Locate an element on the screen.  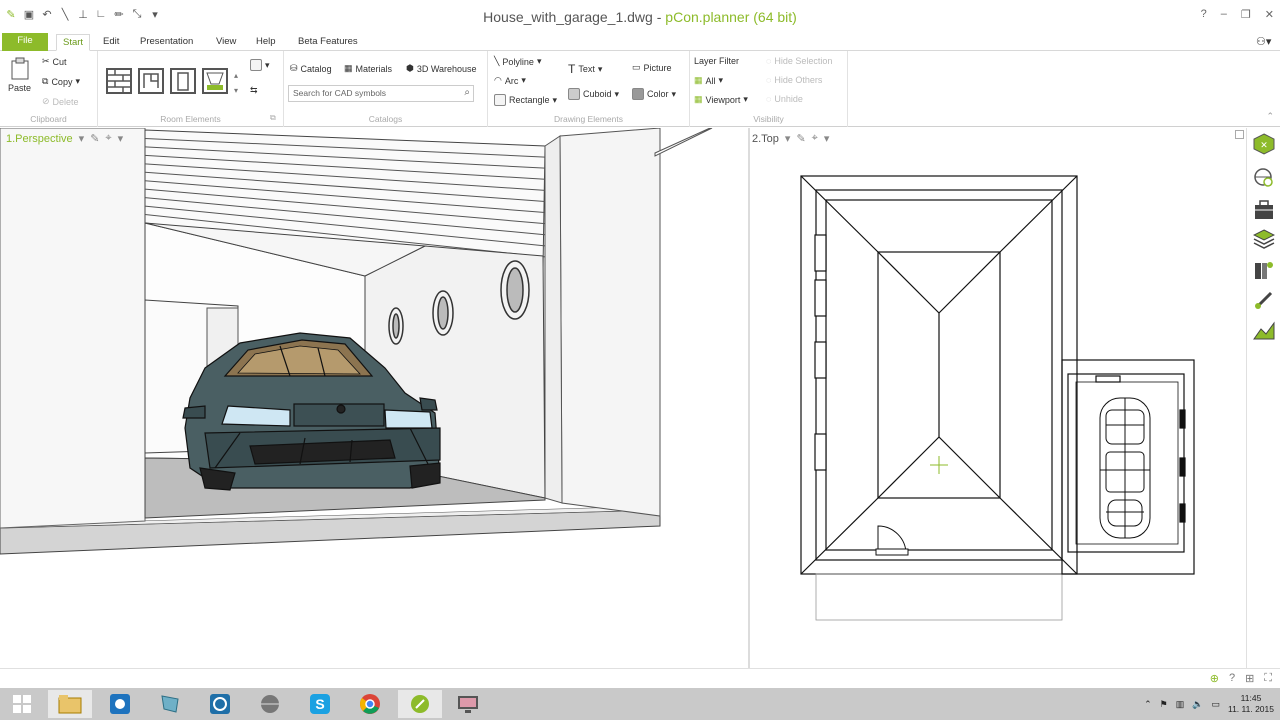
copy-button: ⧉ Copy ▾ is located at coordinates (61, 81).